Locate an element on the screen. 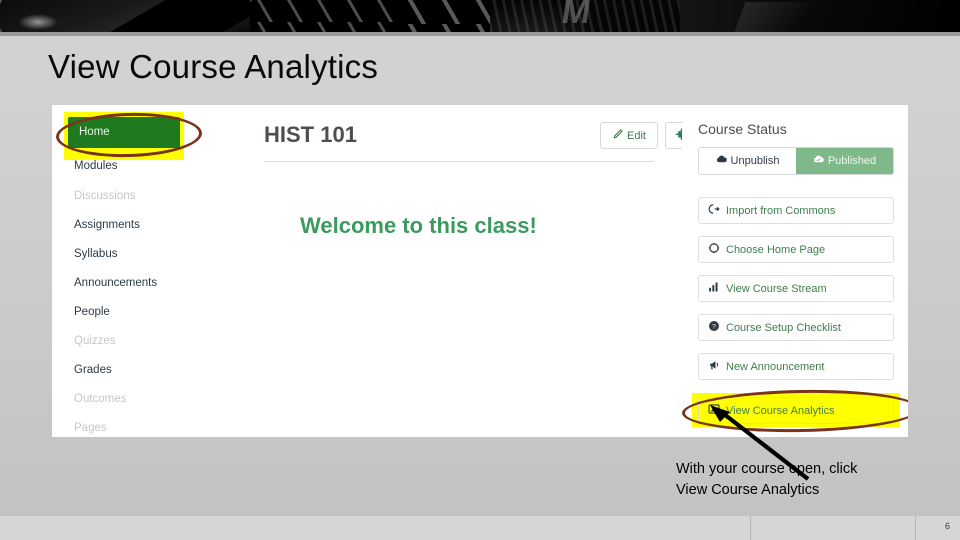 This screenshot has height=540, width=960. sidebar-item-pages: Pages is located at coordinates (90, 428).